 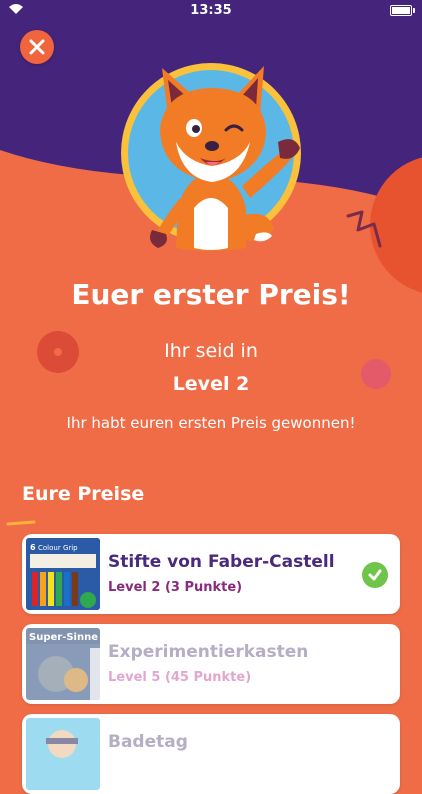 I want to click on fox-mascot-icon, so click(x=211, y=157).